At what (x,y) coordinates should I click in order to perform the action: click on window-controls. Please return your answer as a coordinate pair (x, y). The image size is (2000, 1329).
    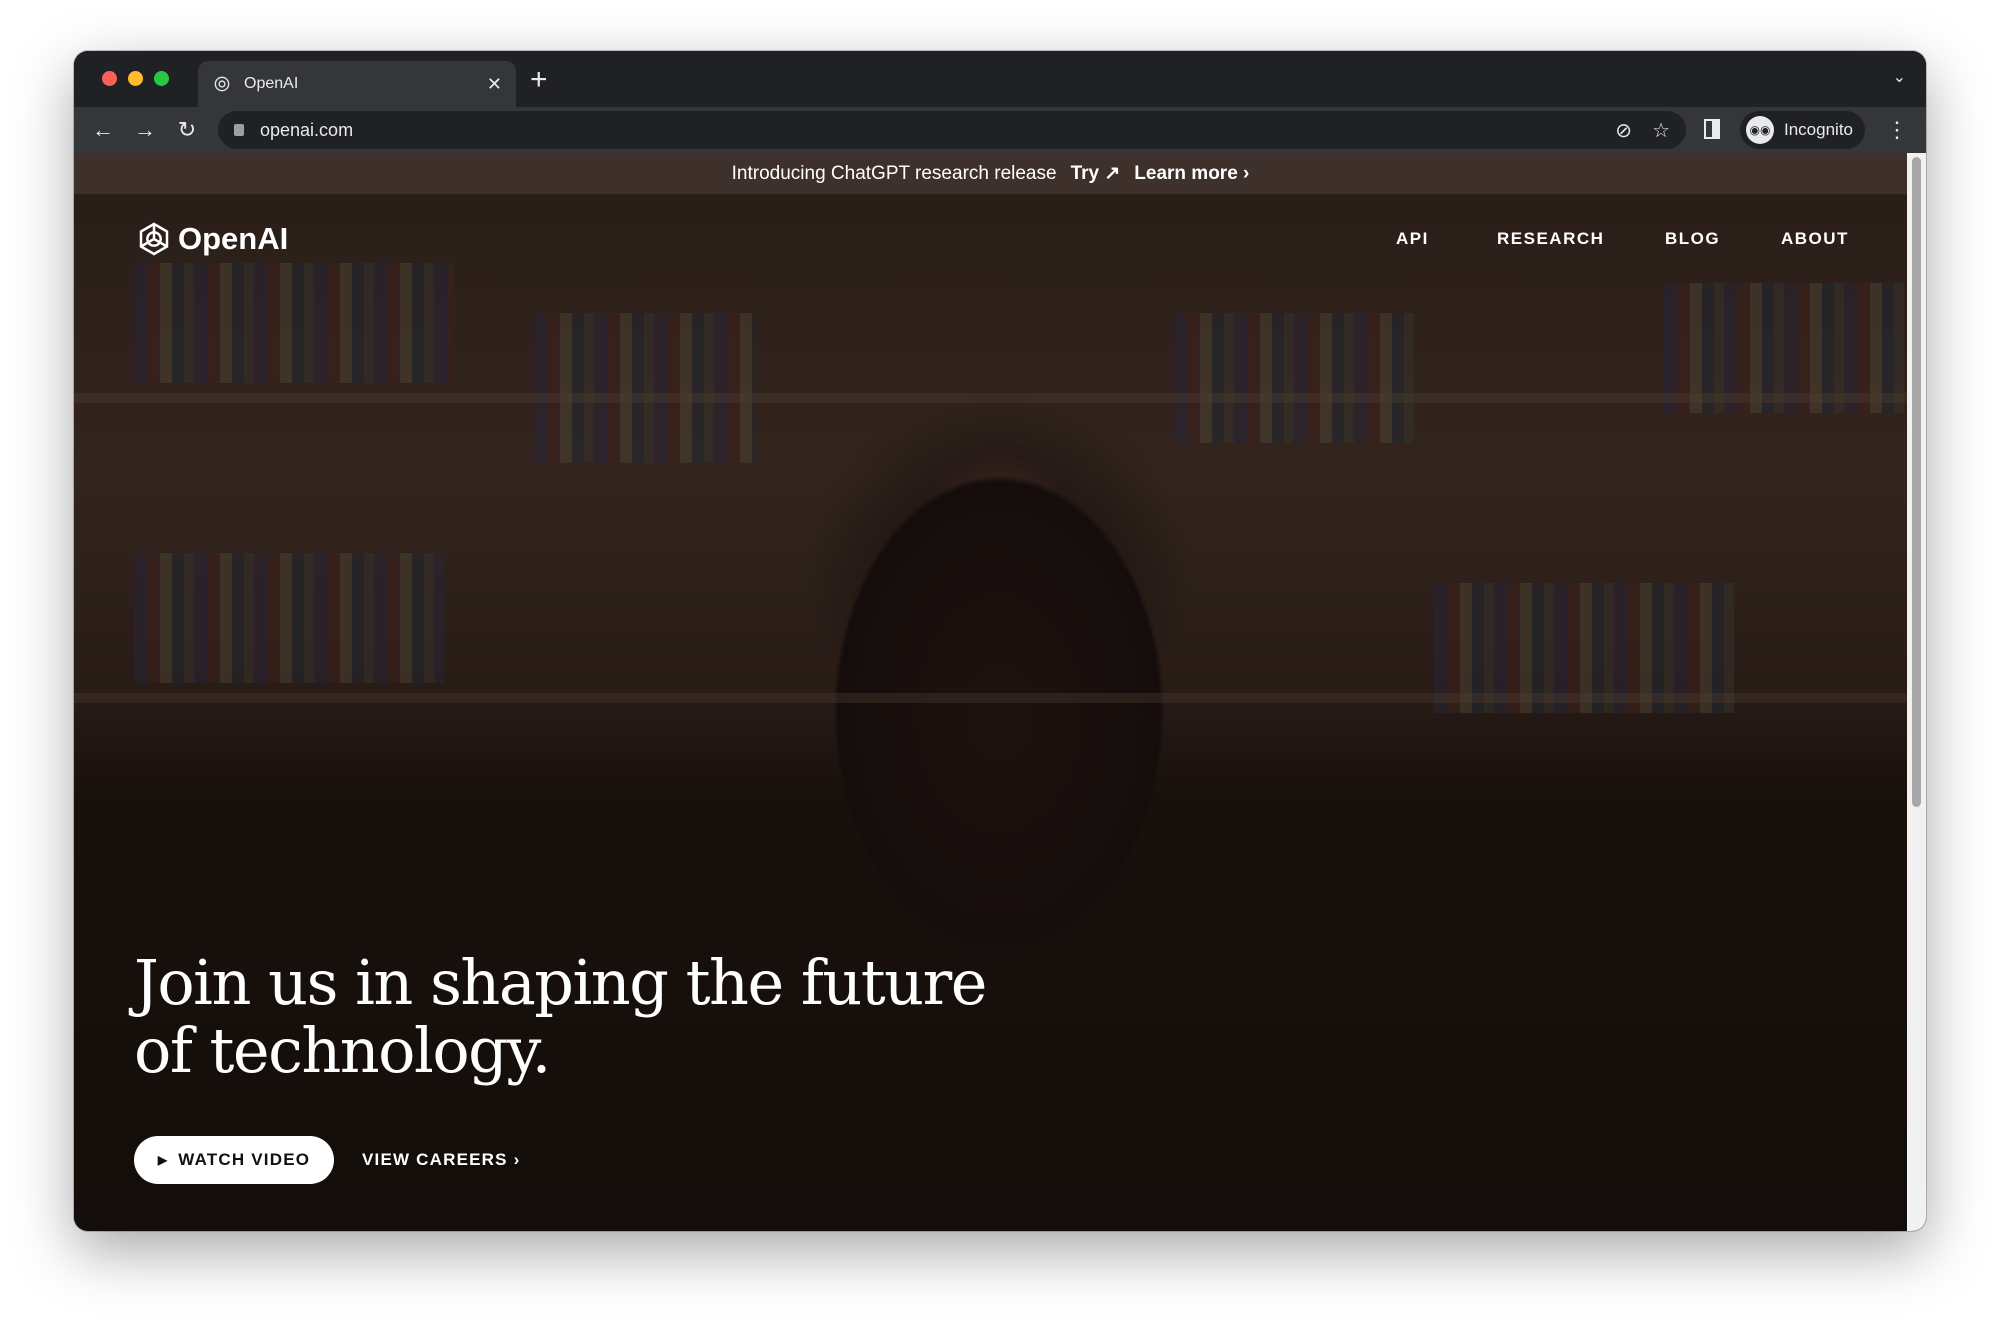
    Looking at the image, I should click on (135, 78).